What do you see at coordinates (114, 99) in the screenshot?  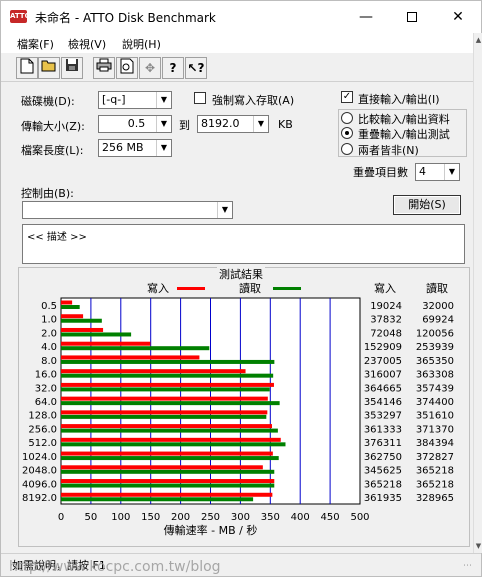 I see `drive-value: [-q-]` at bounding box center [114, 99].